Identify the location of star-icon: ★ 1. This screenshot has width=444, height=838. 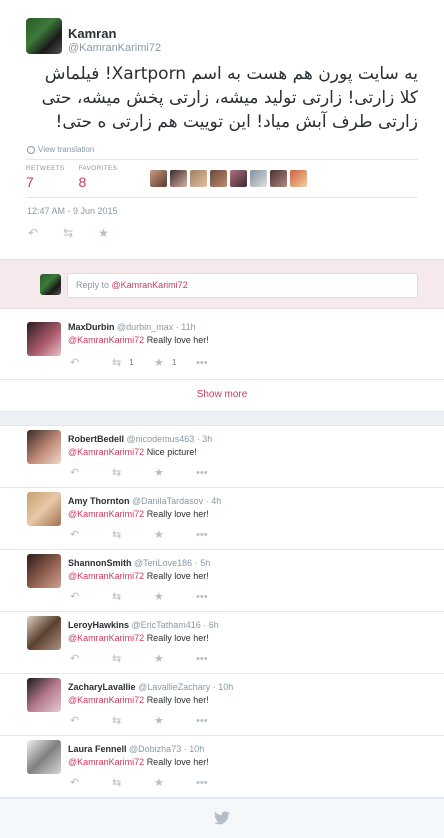
(175, 362).